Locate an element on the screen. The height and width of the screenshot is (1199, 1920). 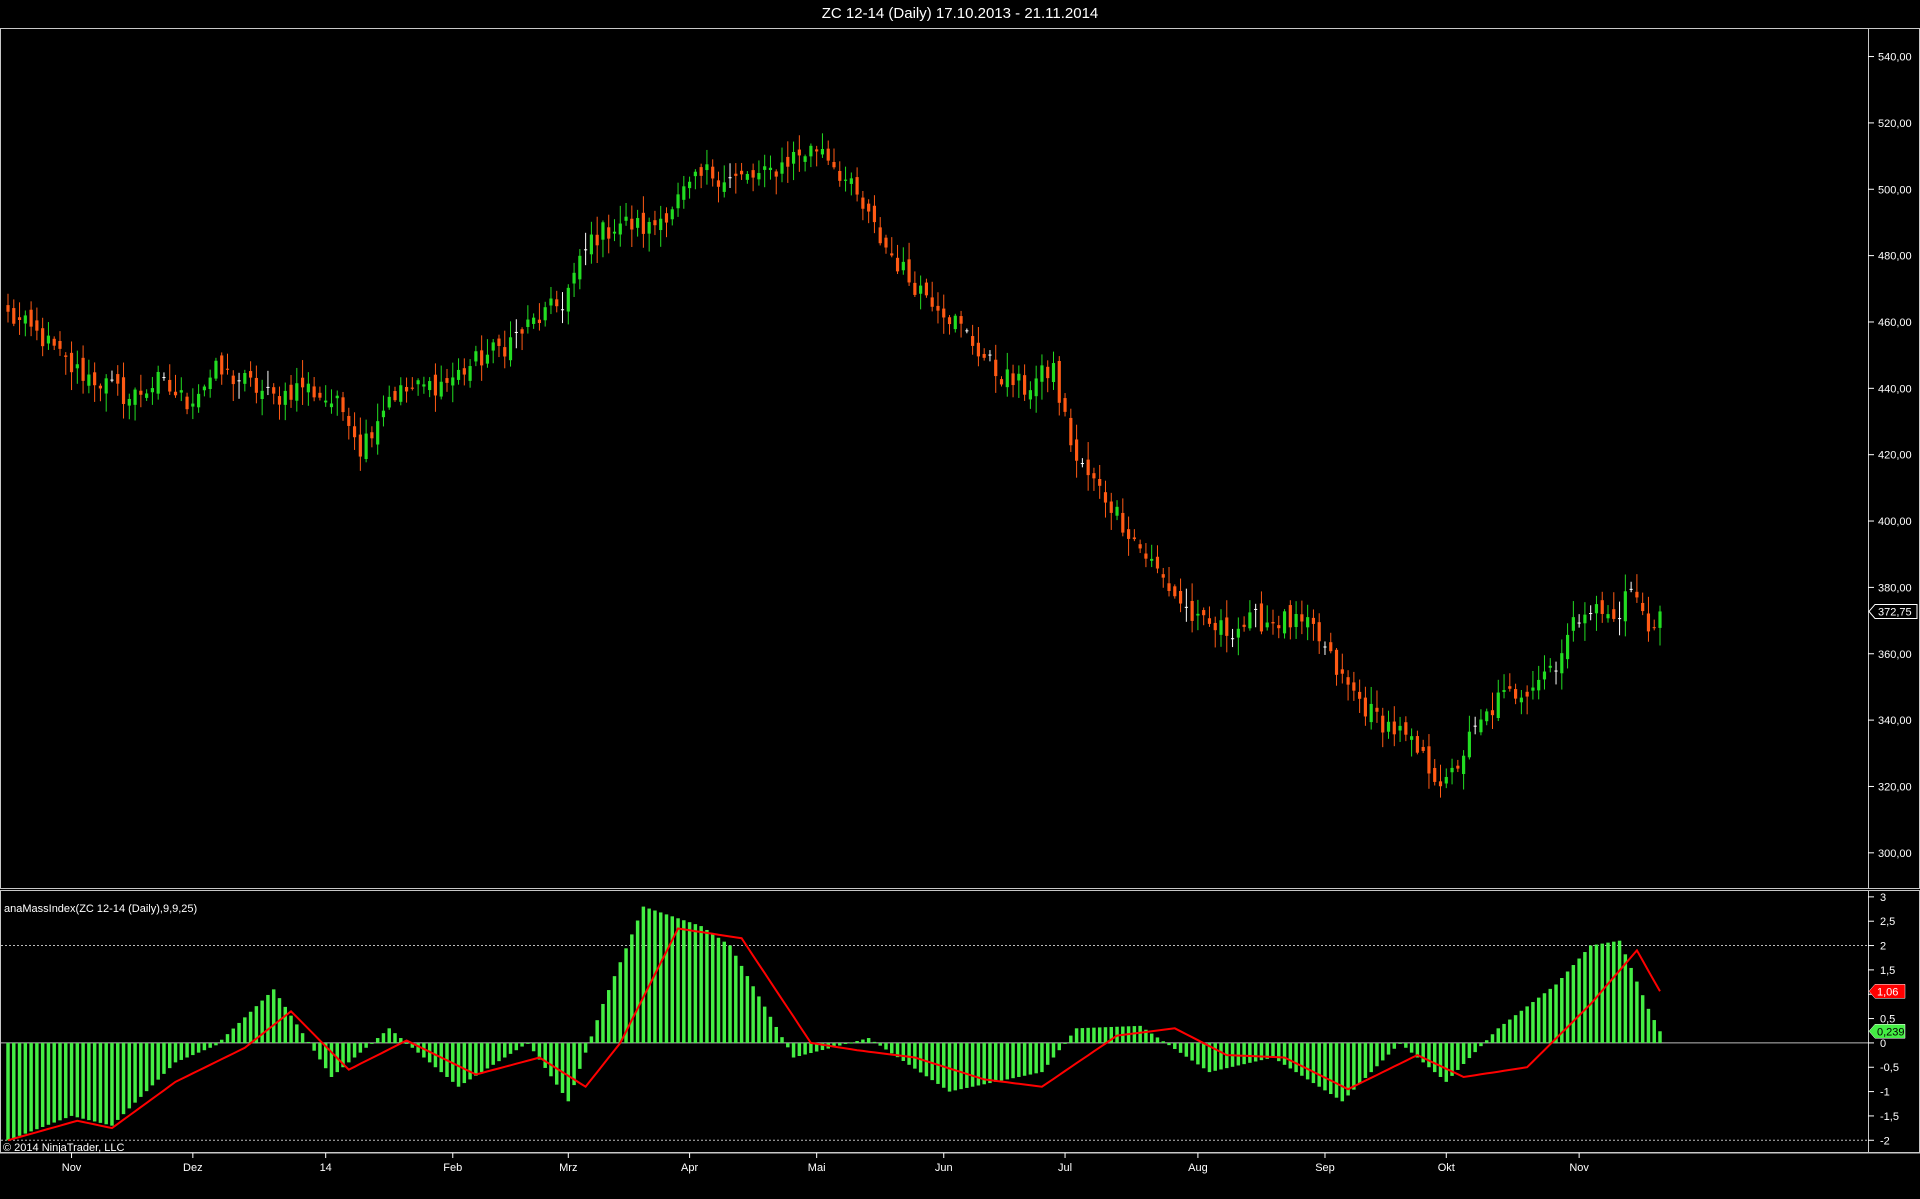
price-tick-label: 300,00 is located at coordinates (1895, 854).